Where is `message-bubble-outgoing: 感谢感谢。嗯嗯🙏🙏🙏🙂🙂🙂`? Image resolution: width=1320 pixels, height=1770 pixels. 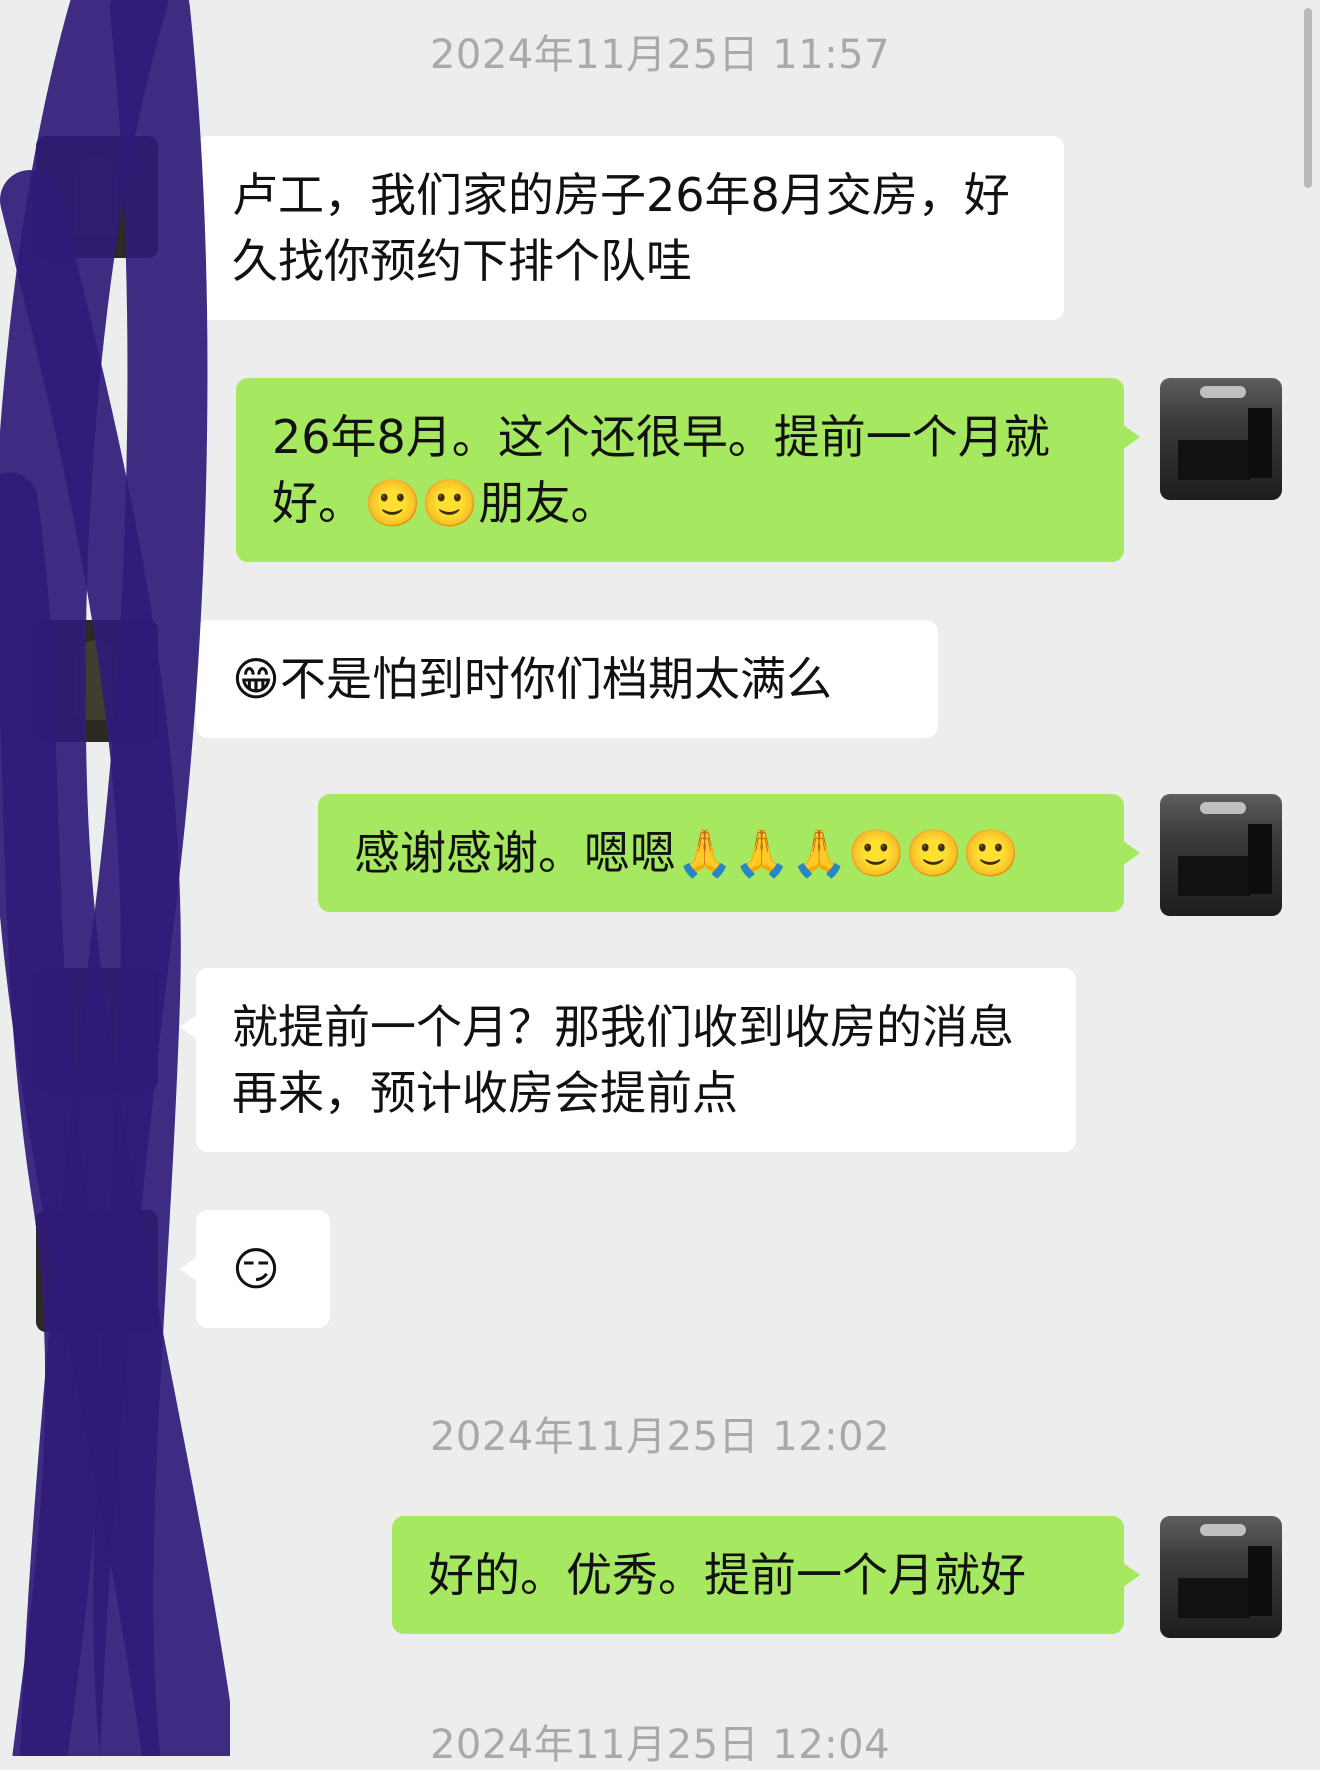
message-bubble-outgoing: 感谢感谢。嗯嗯🙏🙏🙏🙂🙂🙂 is located at coordinates (729, 853).